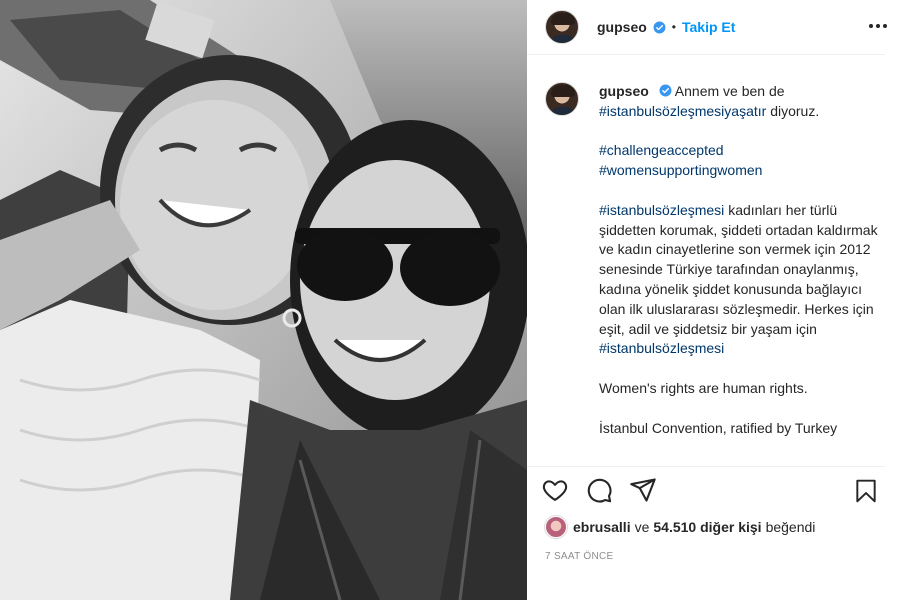 Image resolution: width=900 pixels, height=600 pixels. I want to click on likes-summary: ebrusalli ve 54.510 diğer kişi beğendi, so click(682, 527).